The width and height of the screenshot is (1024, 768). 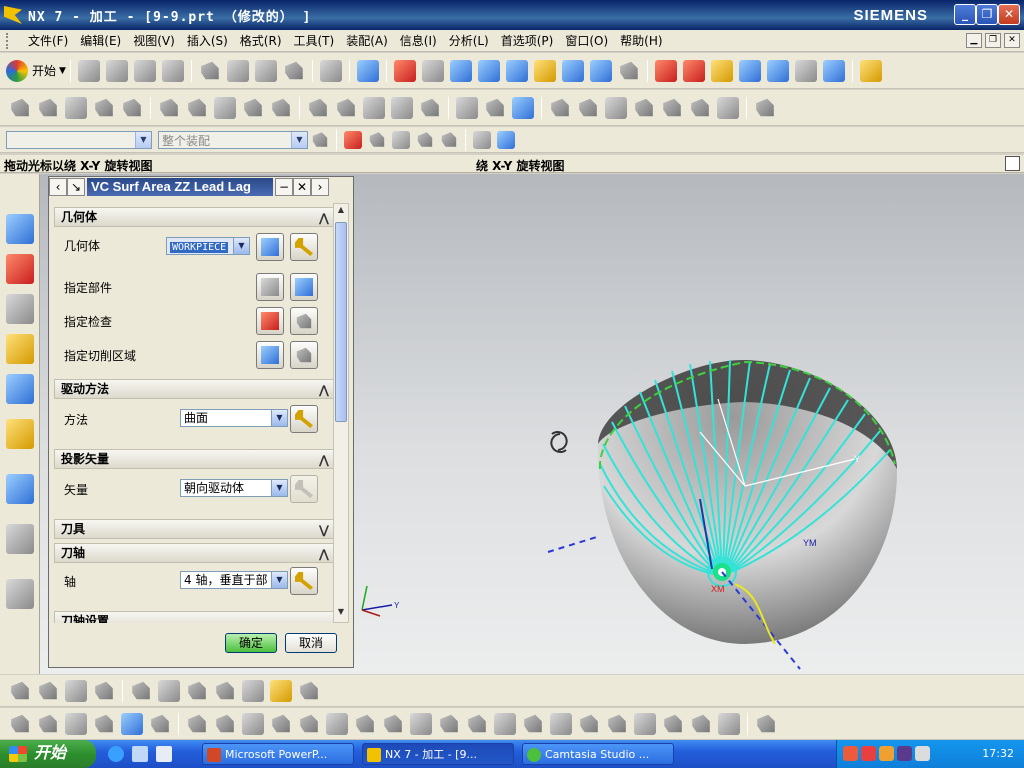 I want to click on feature-ops-icon, so click(x=141, y=690).